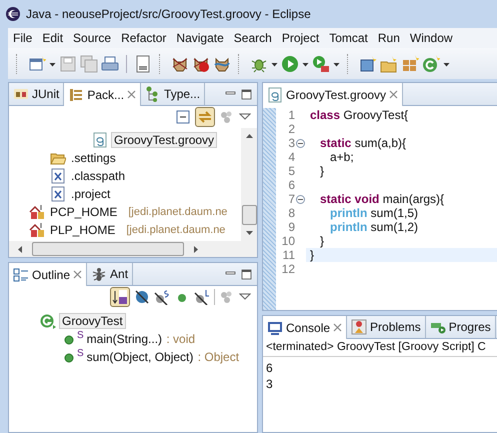 Image resolution: width=497 pixels, height=433 pixels. What do you see at coordinates (92, 321) in the screenshot?
I see `tree-item: GroovyTest` at bounding box center [92, 321].